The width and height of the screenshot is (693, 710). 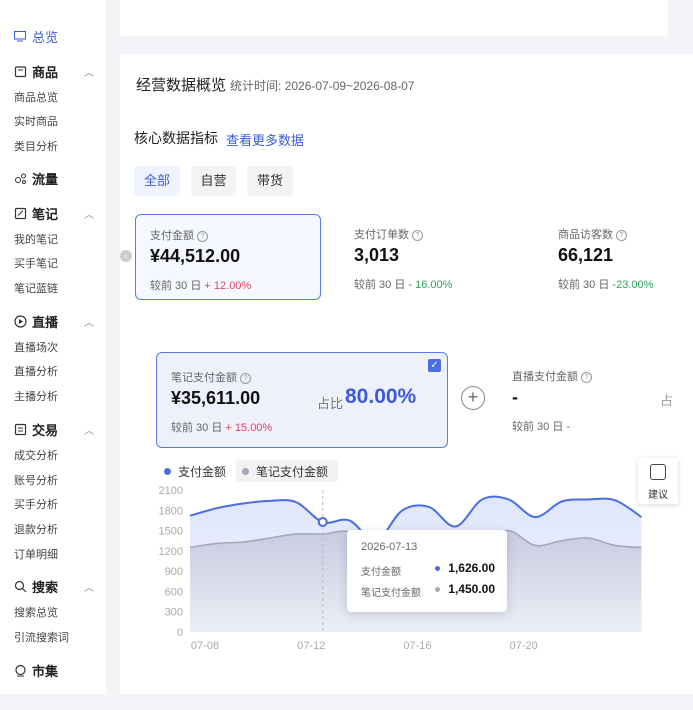 I want to click on chart-tooltip: 2026-07-13 支付金额 1,626.00 笔记支付金额 1,450.00, so click(x=427, y=571).